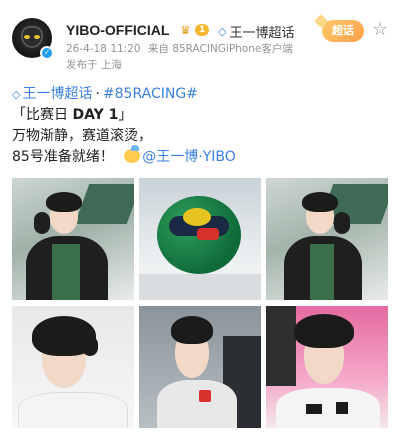 The width and height of the screenshot is (400, 437). I want to click on post-line-3: 万物渐静，赛道滚烫，, so click(82, 136).